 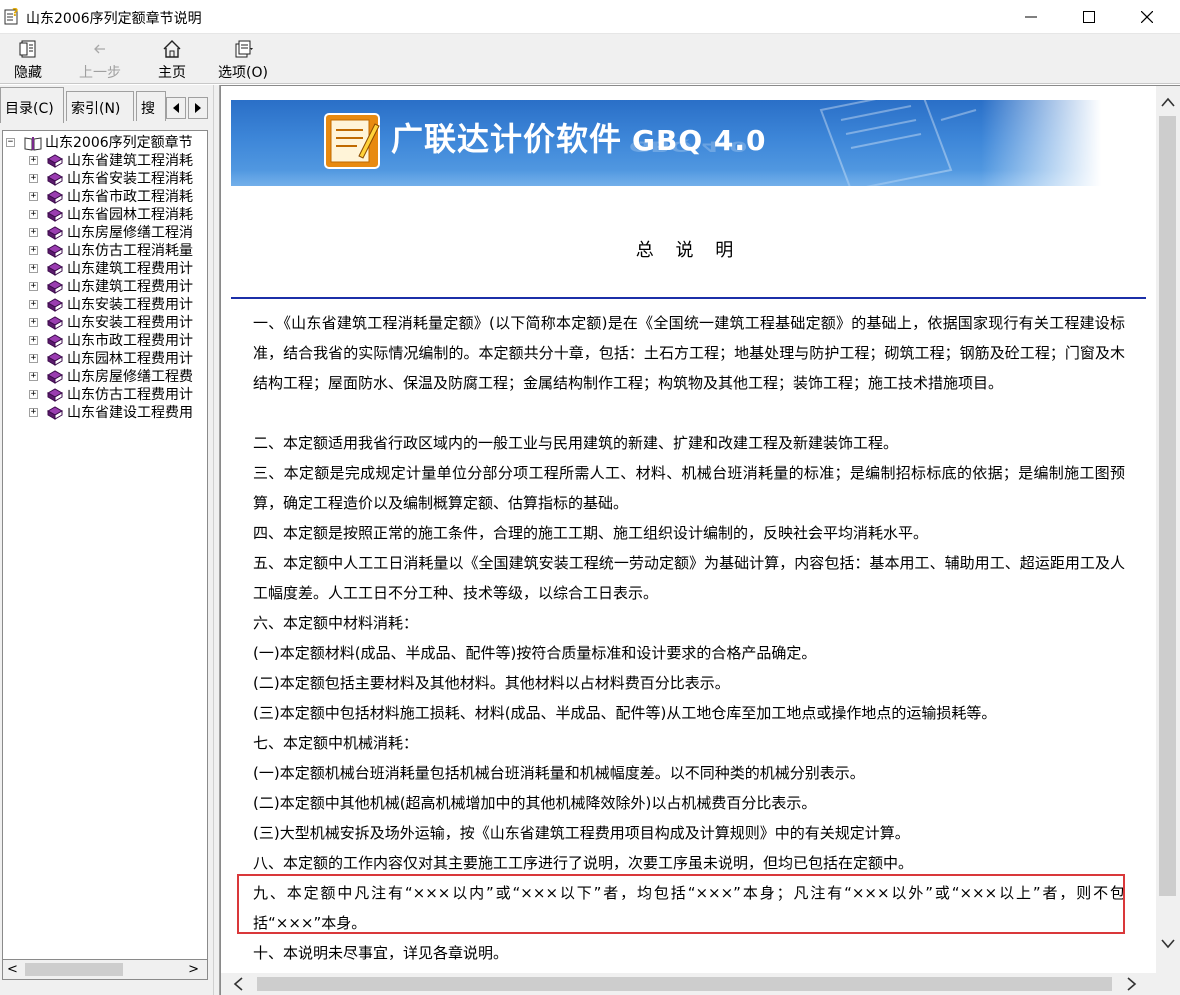 What do you see at coordinates (681, 904) in the screenshot?
I see `highlight-annotation-box` at bounding box center [681, 904].